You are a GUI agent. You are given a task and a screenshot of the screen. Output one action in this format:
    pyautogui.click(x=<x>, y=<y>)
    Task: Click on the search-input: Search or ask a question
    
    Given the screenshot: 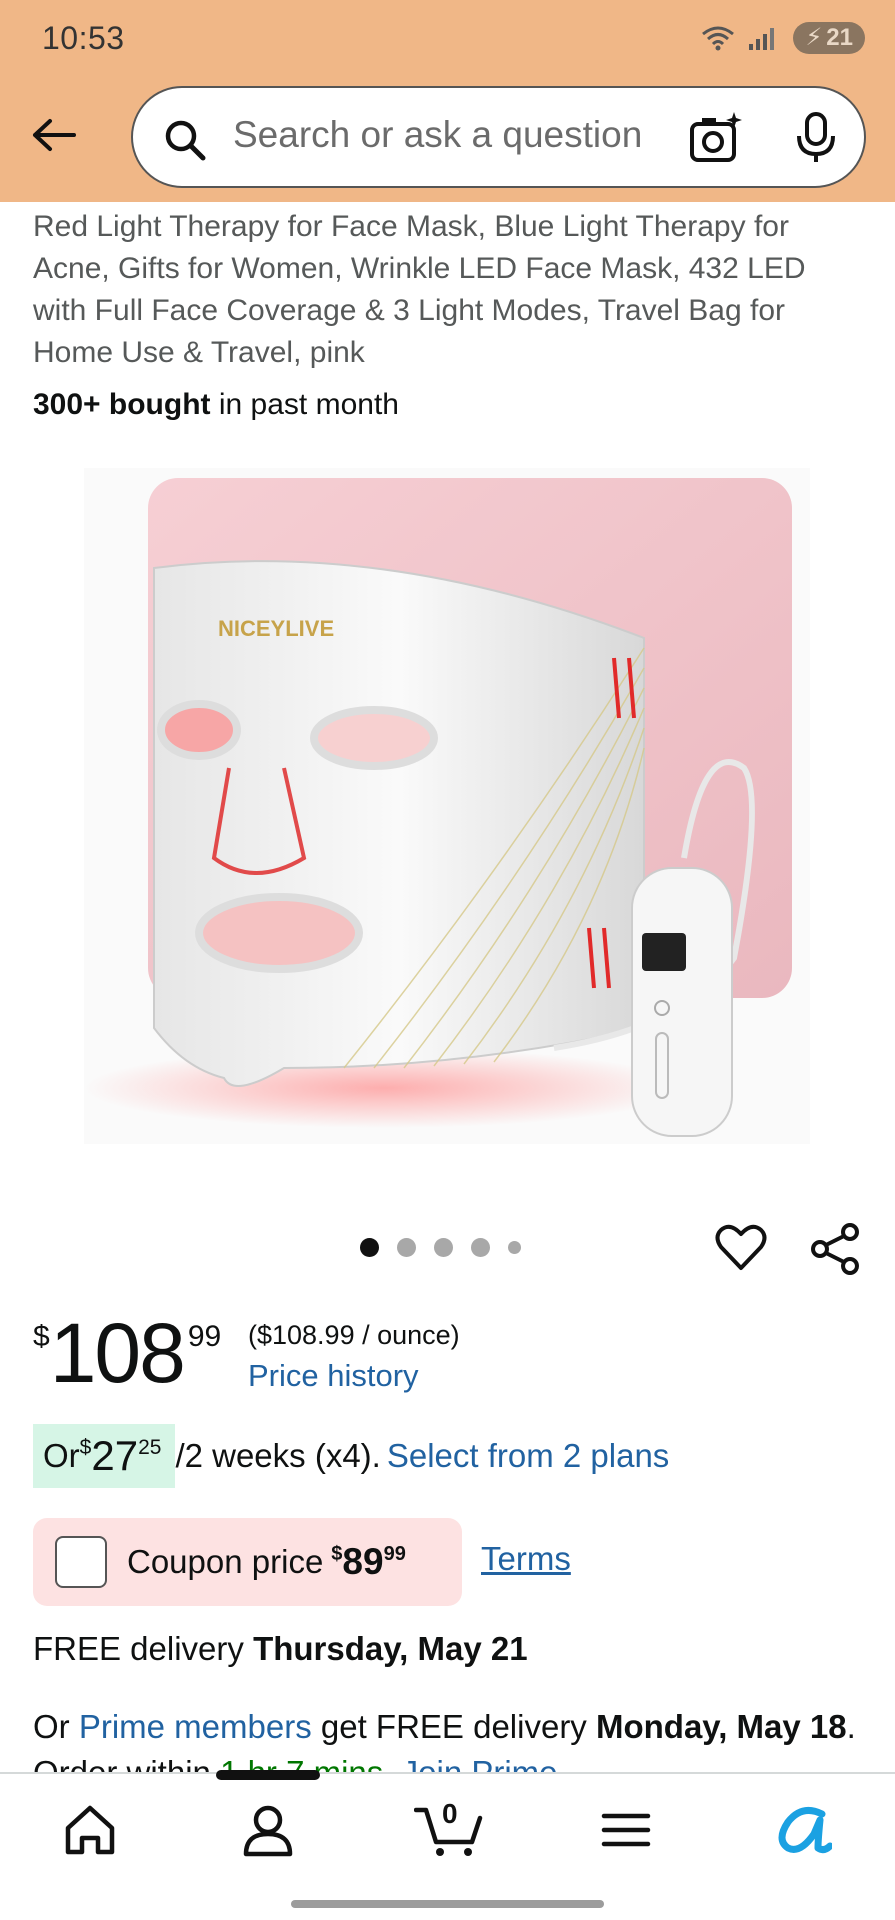 What is the action you would take?
    pyautogui.click(x=498, y=137)
    